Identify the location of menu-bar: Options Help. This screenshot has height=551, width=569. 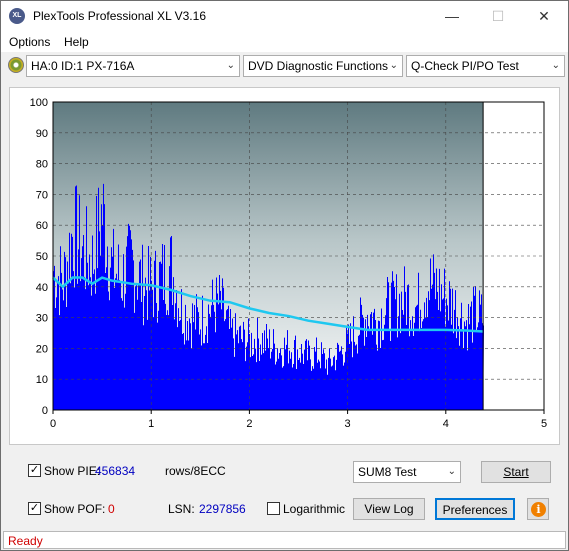
(284, 42).